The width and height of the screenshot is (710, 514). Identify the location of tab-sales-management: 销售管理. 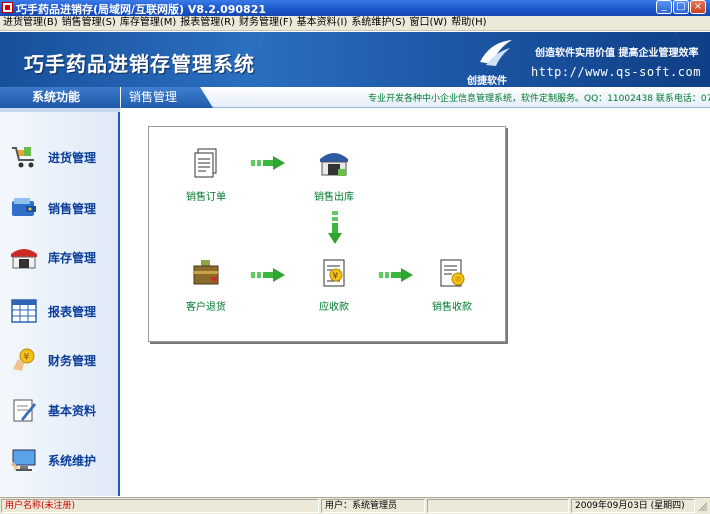
(167, 97).